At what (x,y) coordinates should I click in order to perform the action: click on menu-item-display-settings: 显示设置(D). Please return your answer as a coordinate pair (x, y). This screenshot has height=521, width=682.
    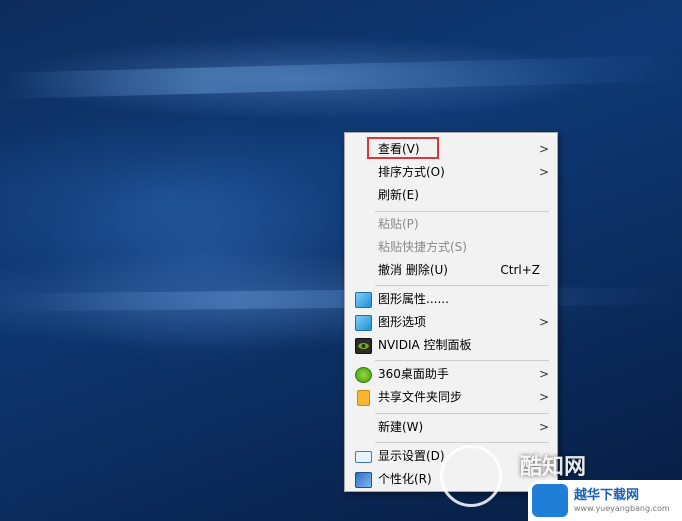
    Looking at the image, I should click on (451, 456).